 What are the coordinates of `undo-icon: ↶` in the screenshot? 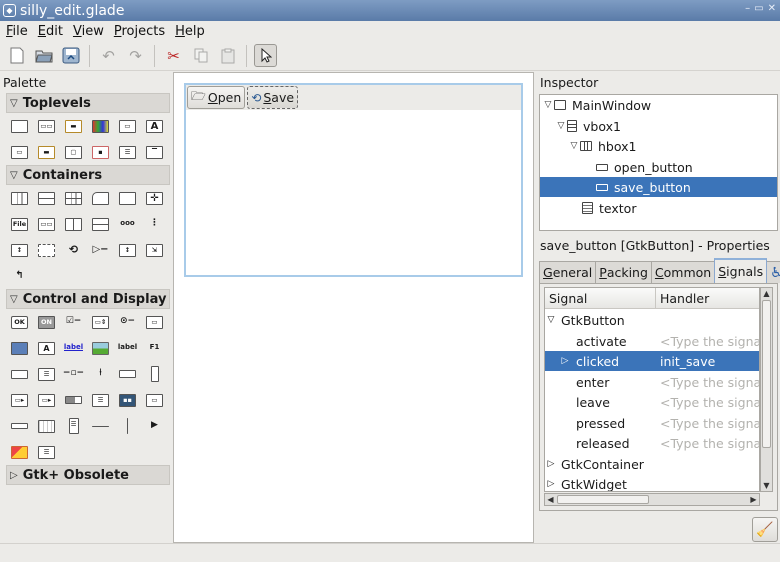 It's located at (108, 55).